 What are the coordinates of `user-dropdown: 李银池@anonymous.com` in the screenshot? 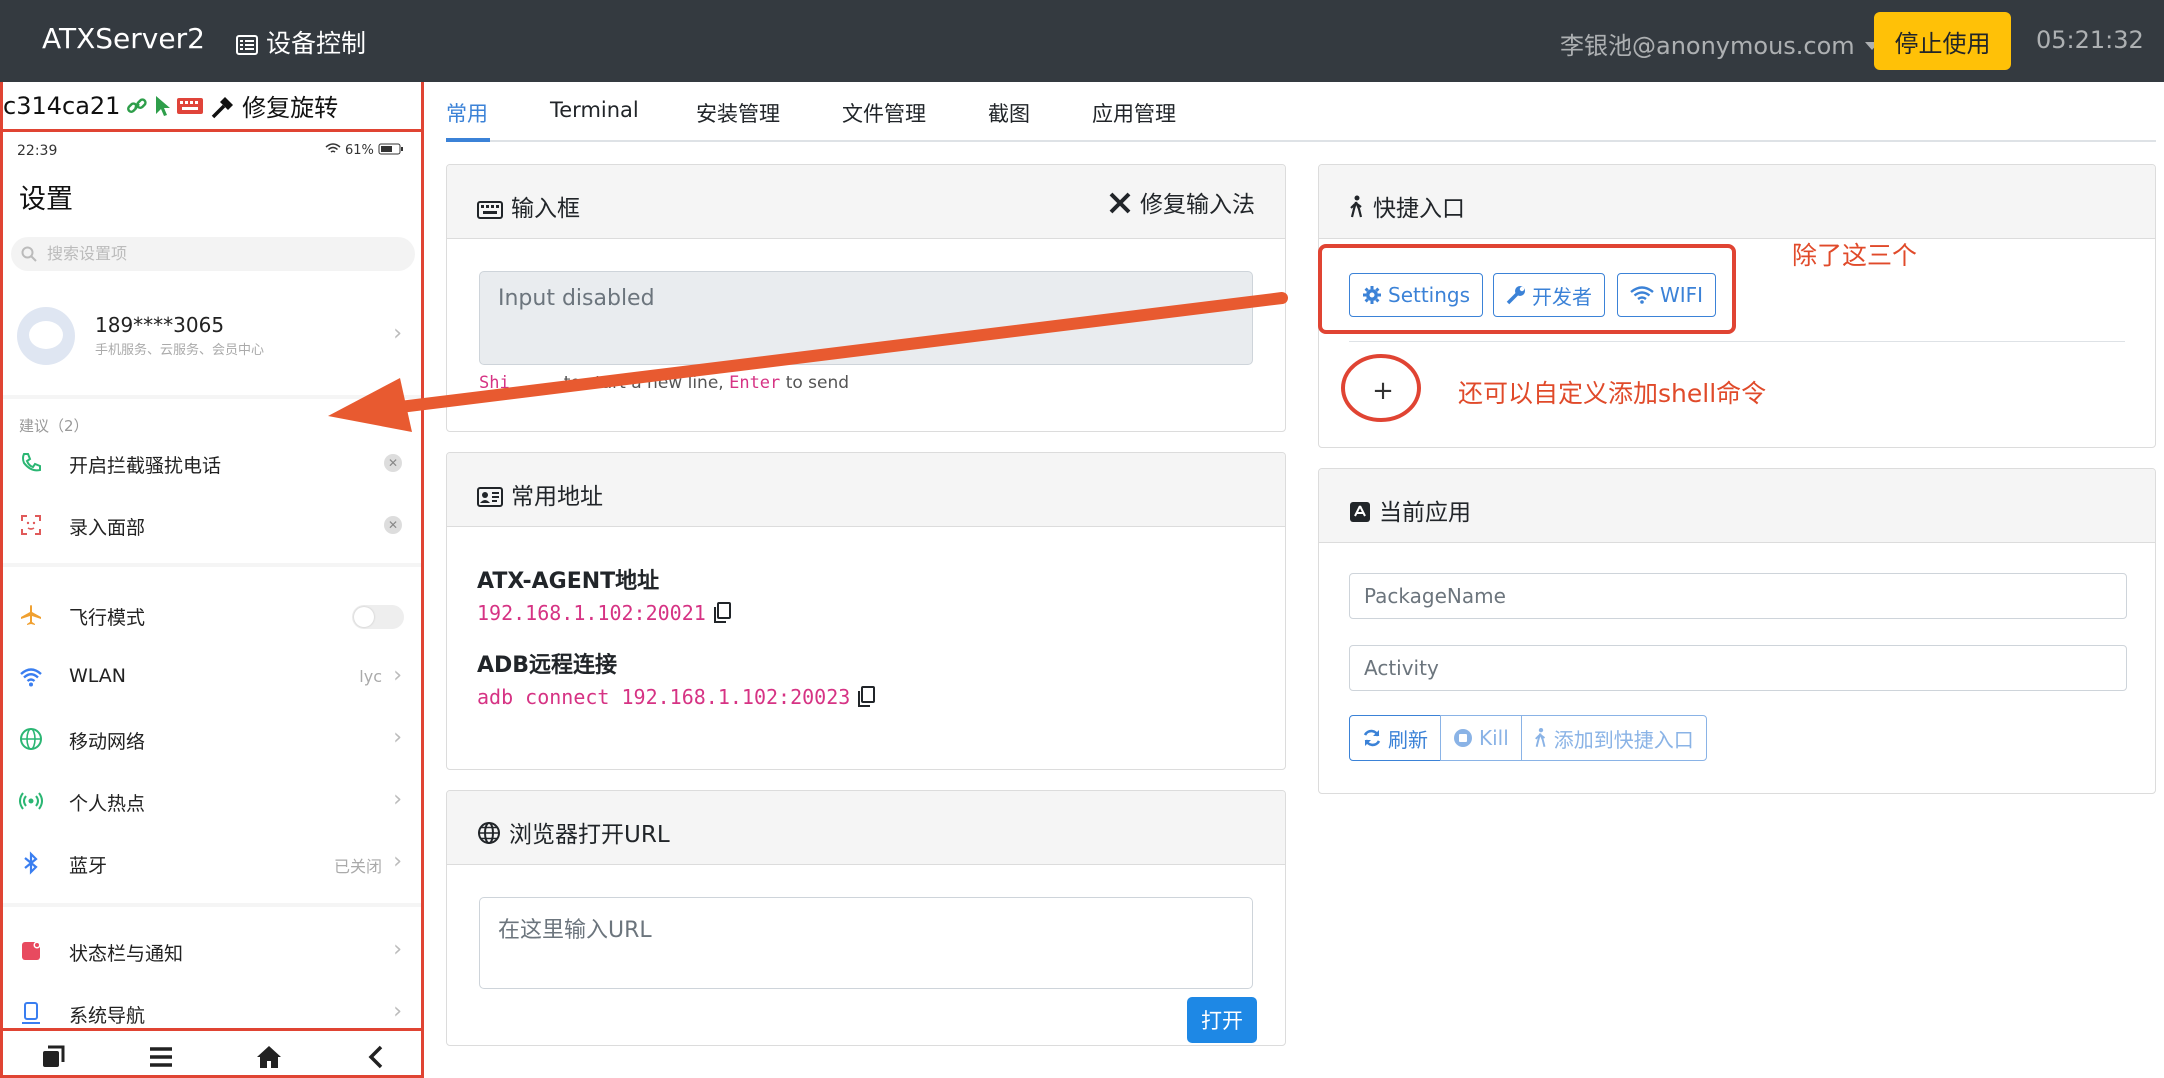 It's located at (1719, 43).